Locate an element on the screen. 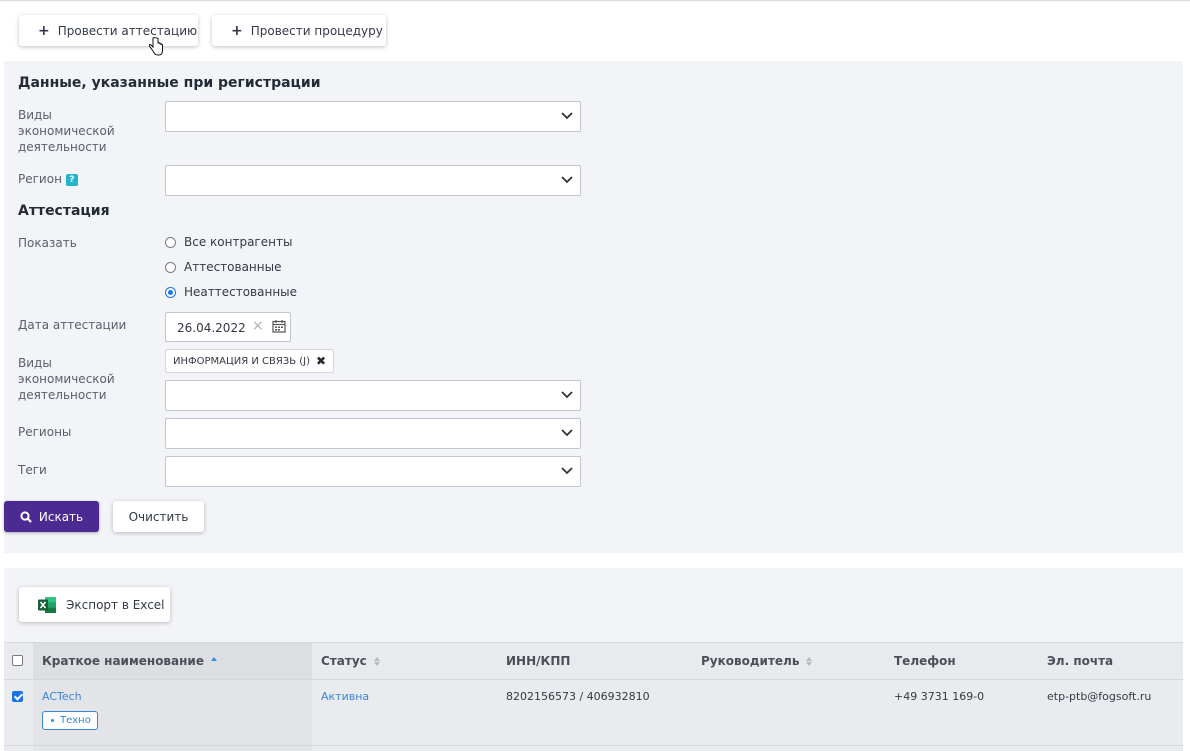  region-select is located at coordinates (373, 180).